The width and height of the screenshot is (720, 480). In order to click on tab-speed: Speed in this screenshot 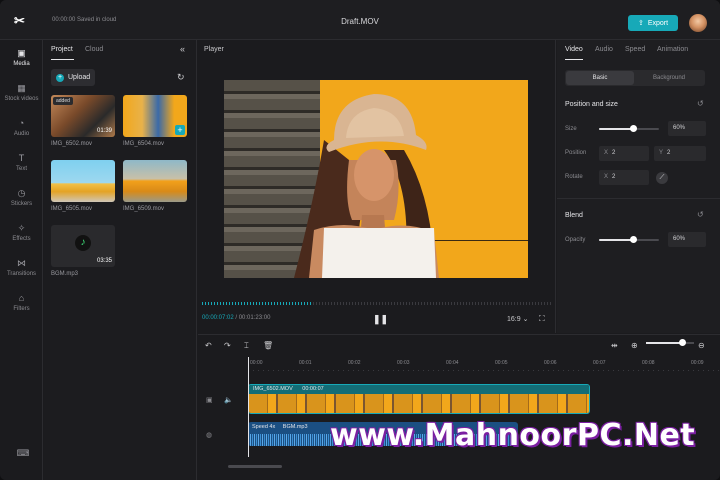, I will do `click(635, 49)`.